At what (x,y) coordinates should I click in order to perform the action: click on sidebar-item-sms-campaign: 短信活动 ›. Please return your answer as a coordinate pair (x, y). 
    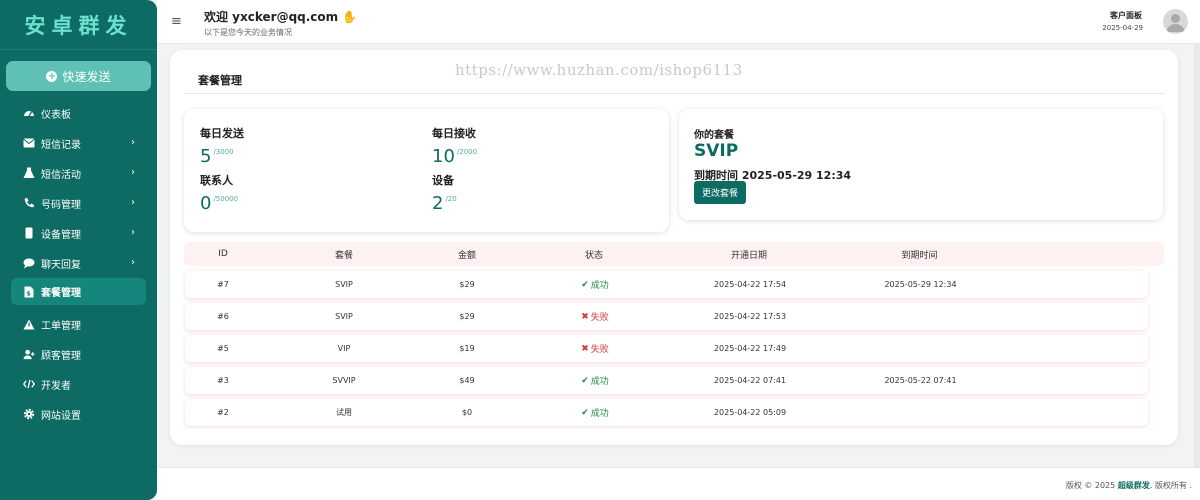
    Looking at the image, I should click on (78, 173).